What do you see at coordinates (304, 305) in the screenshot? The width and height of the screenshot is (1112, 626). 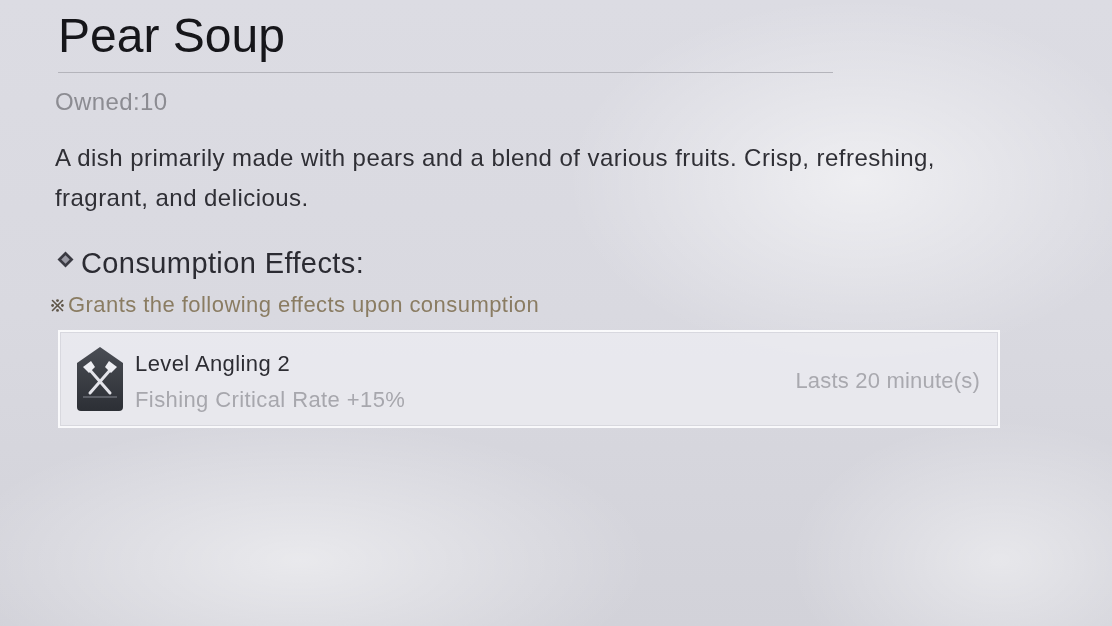 I see `effects-note: Grants the following effects upon consumption` at bounding box center [304, 305].